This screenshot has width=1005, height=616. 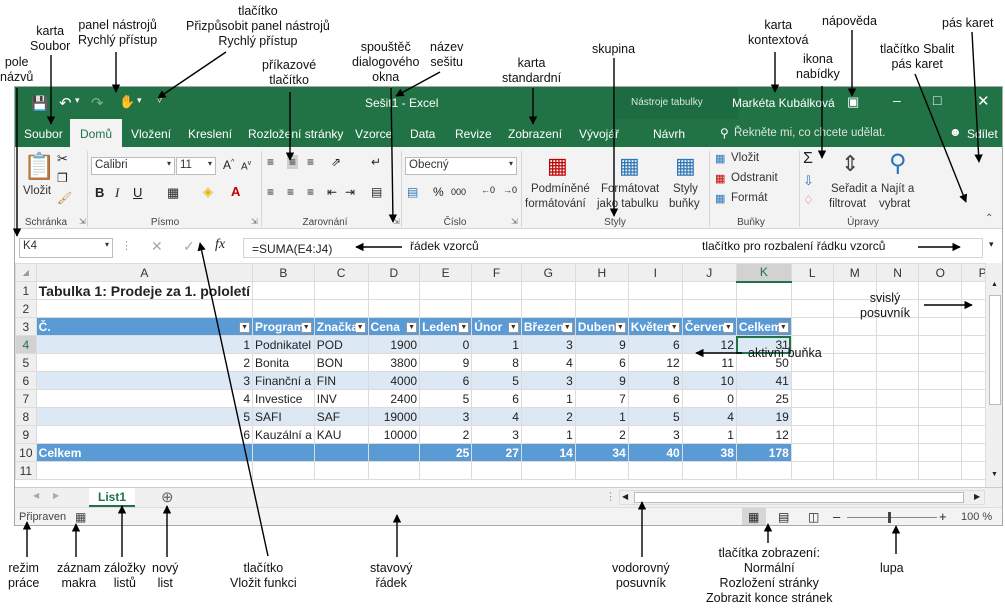 What do you see at coordinates (836, 516) in the screenshot?
I see `zoom-out-icon: –` at bounding box center [836, 516].